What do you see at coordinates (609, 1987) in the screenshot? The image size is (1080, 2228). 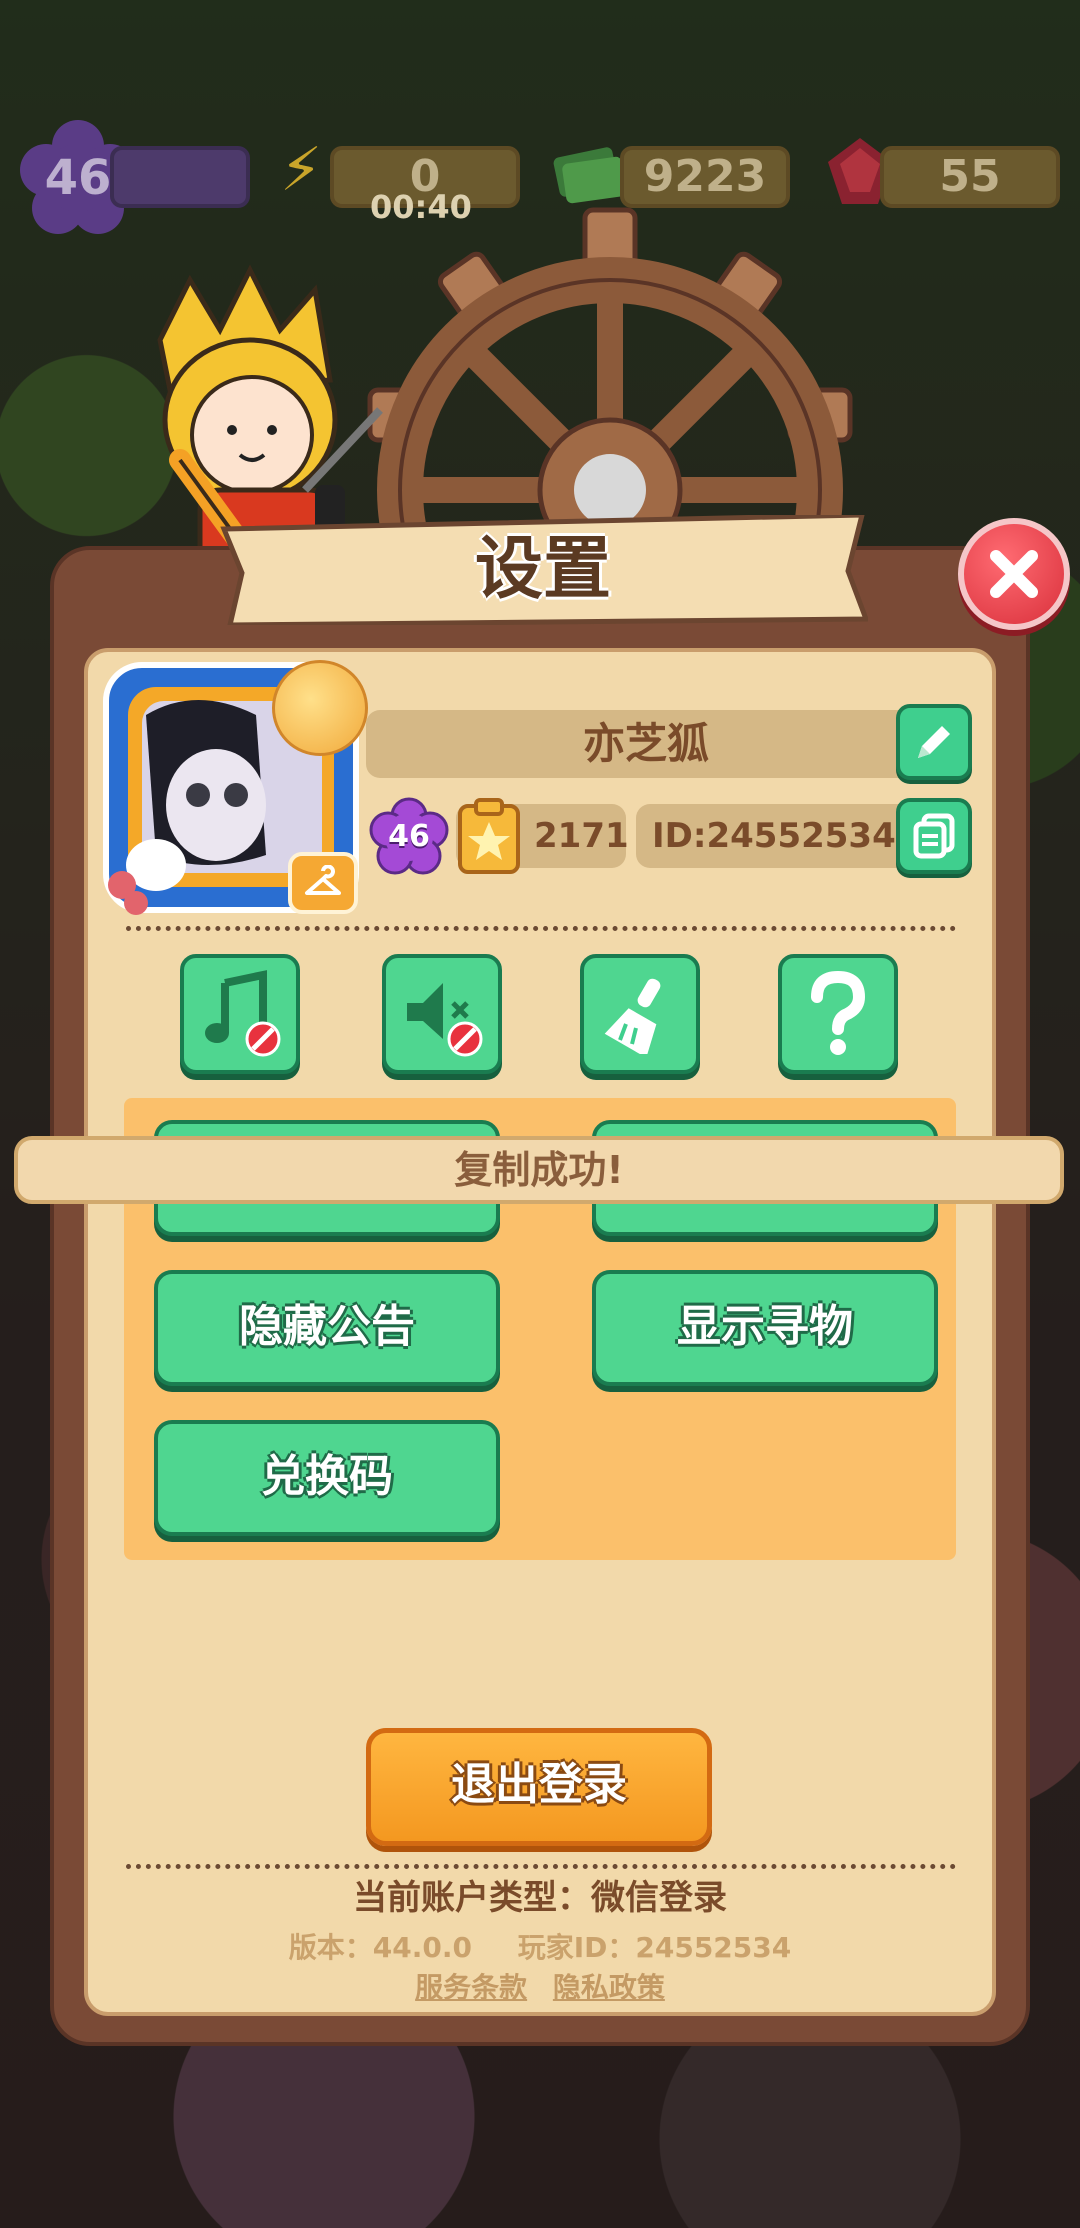 I see `privacy-link: 隐私政策` at bounding box center [609, 1987].